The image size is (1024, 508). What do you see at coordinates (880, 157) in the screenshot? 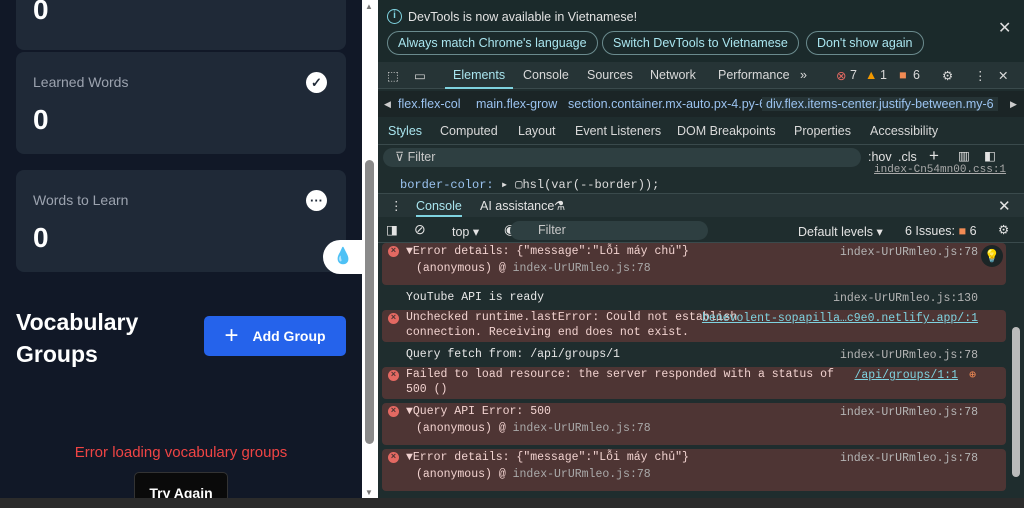
I see `hov-toggle: :hov` at bounding box center [880, 157].